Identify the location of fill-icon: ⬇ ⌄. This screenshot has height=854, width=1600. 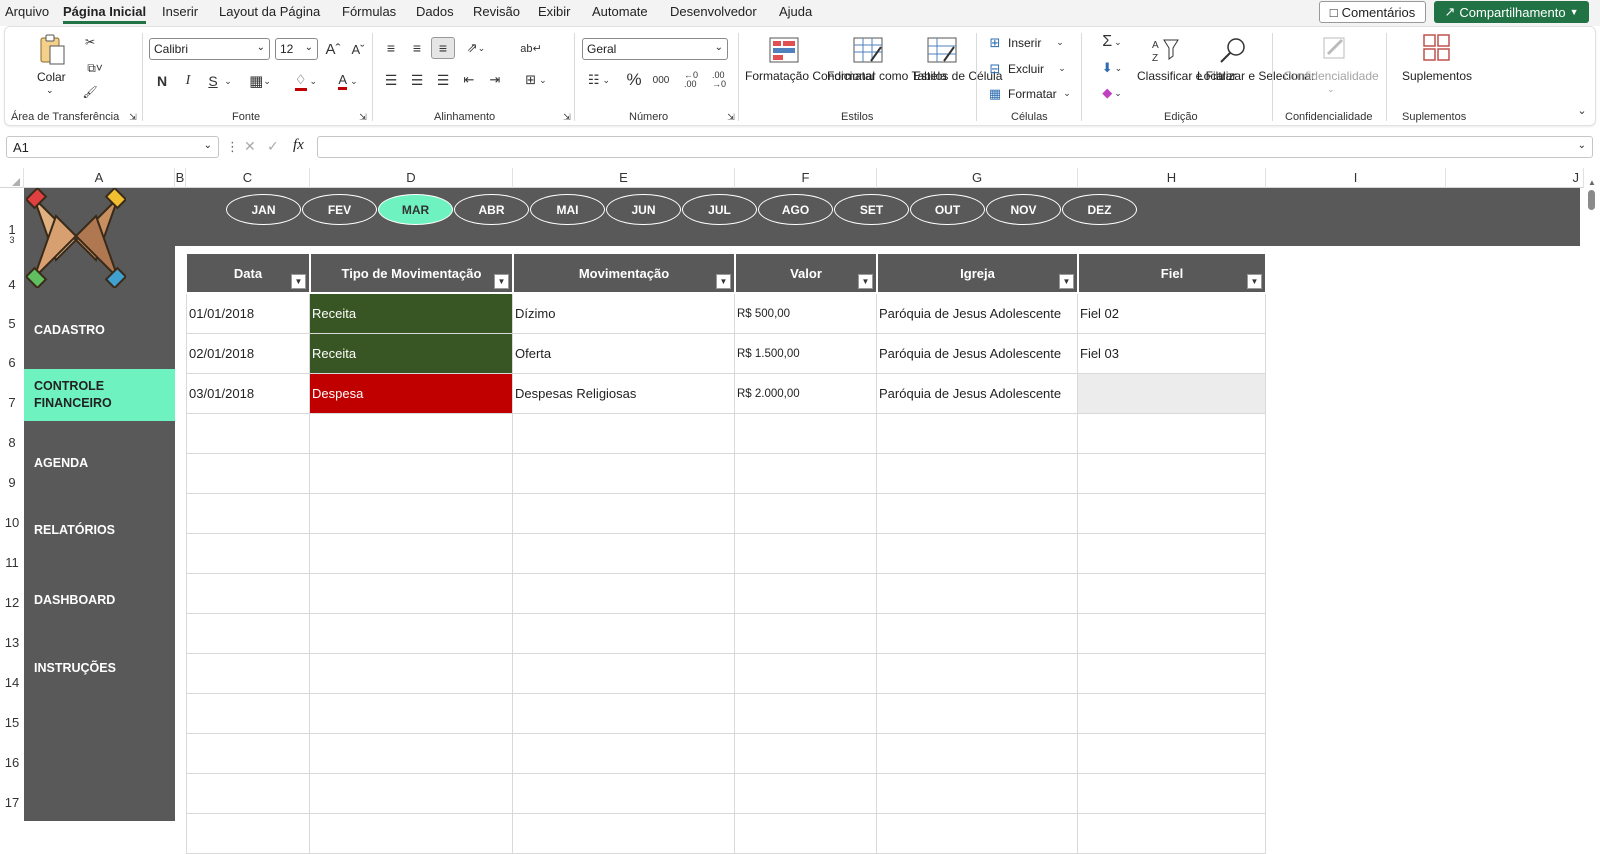
(1112, 68).